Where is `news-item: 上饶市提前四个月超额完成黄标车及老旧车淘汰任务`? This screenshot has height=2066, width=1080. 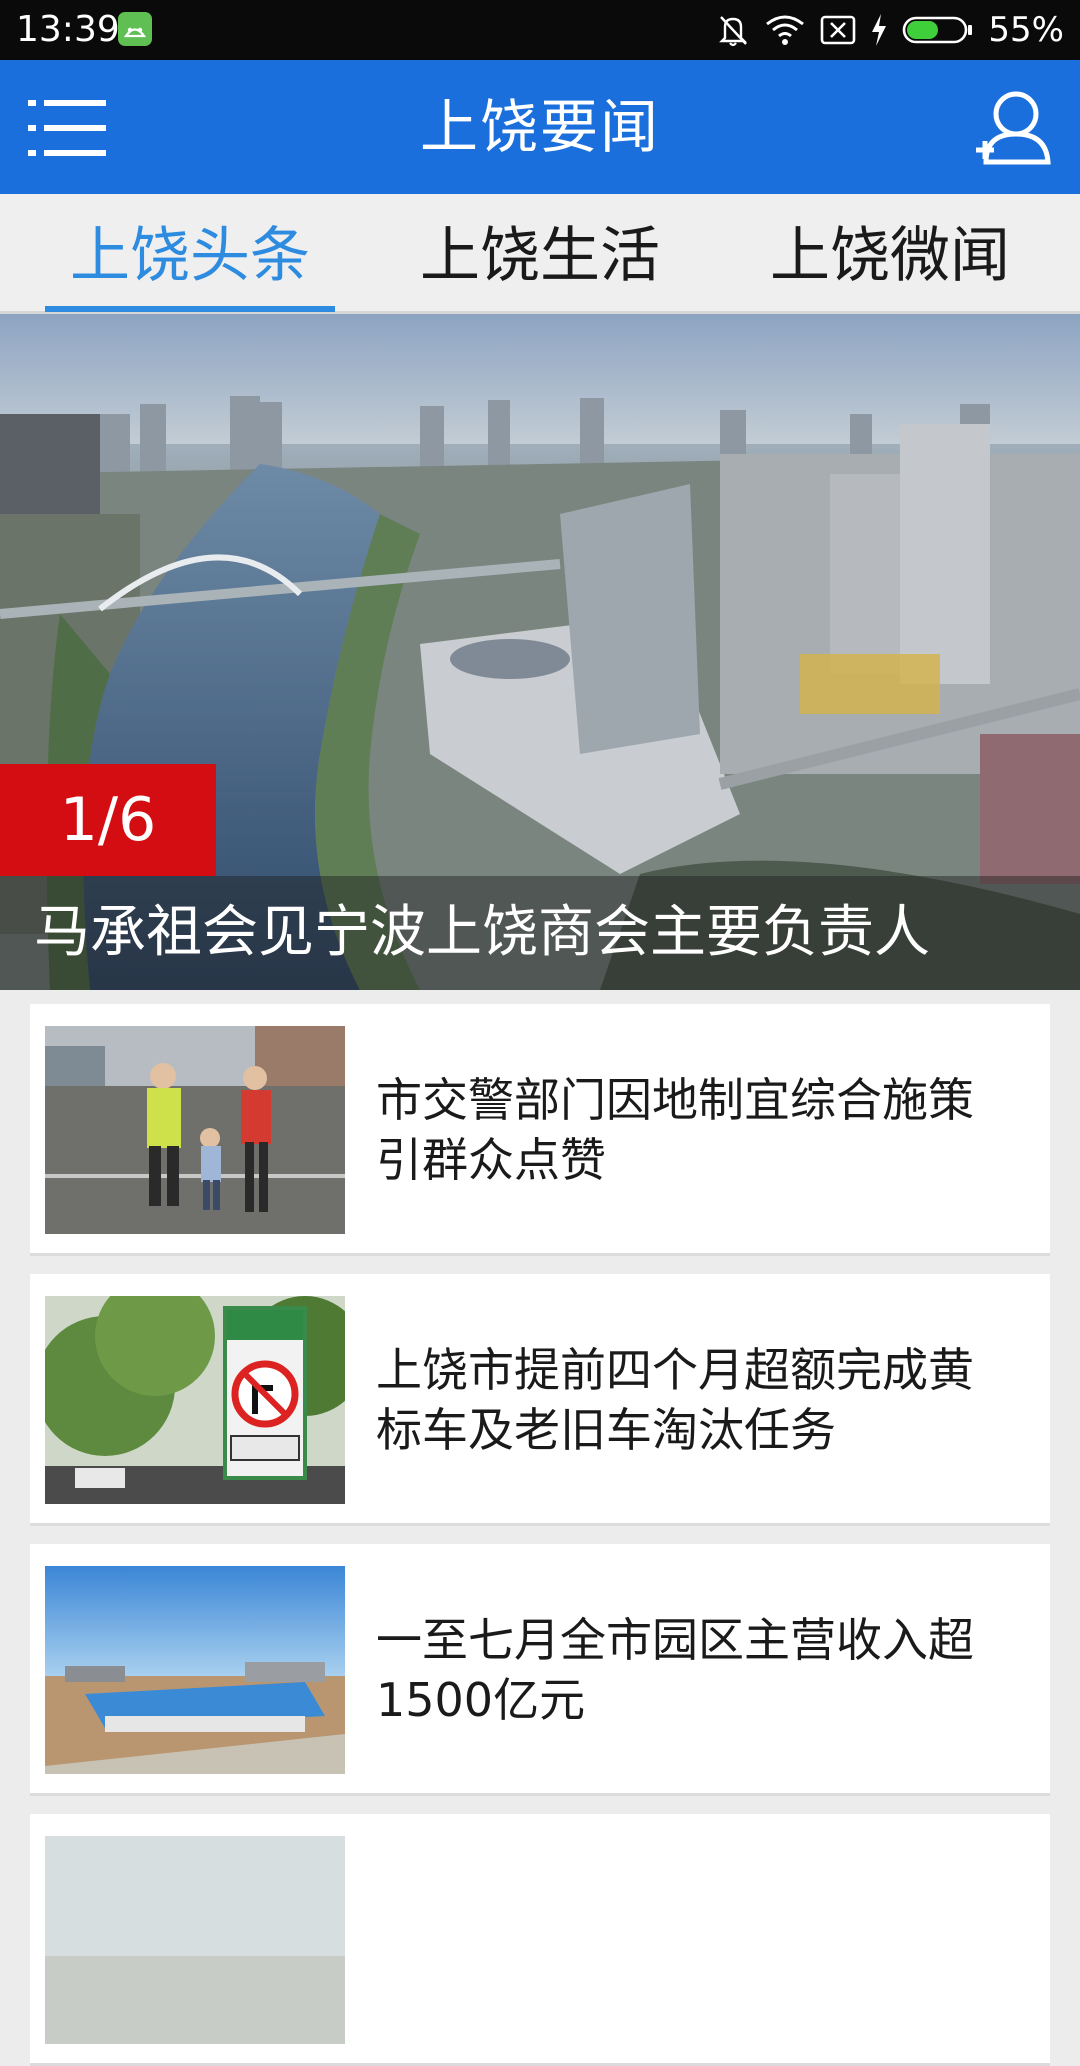
news-item: 上饶市提前四个月超额完成黄标车及老旧车淘汰任务 is located at coordinates (540, 1400).